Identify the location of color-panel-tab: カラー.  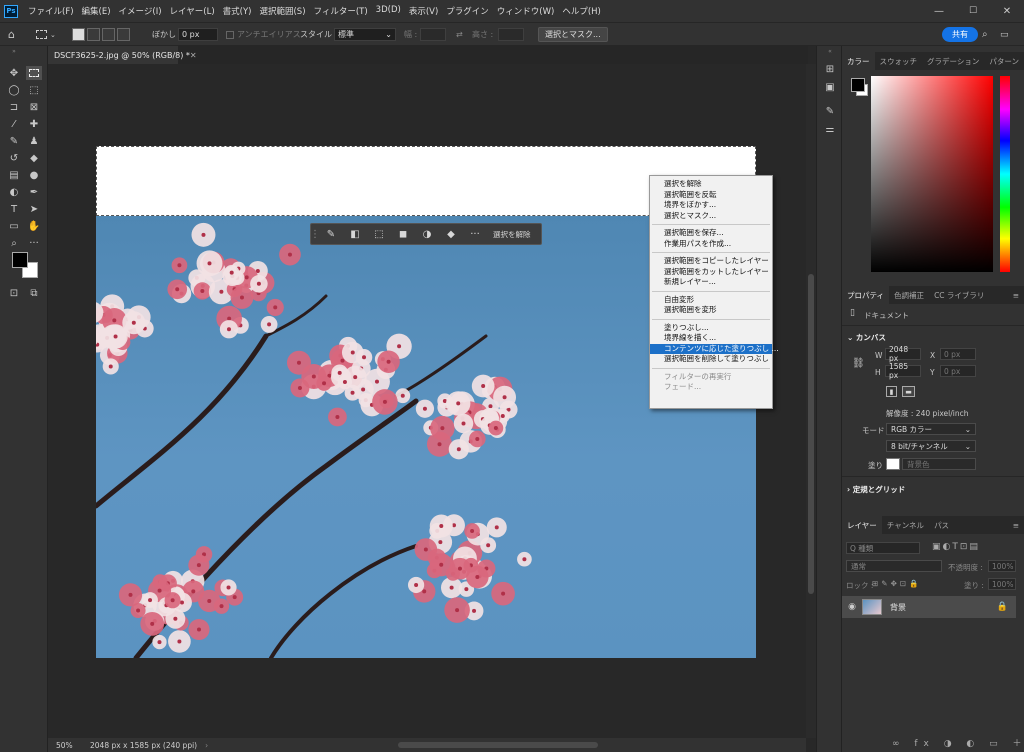
(858, 61).